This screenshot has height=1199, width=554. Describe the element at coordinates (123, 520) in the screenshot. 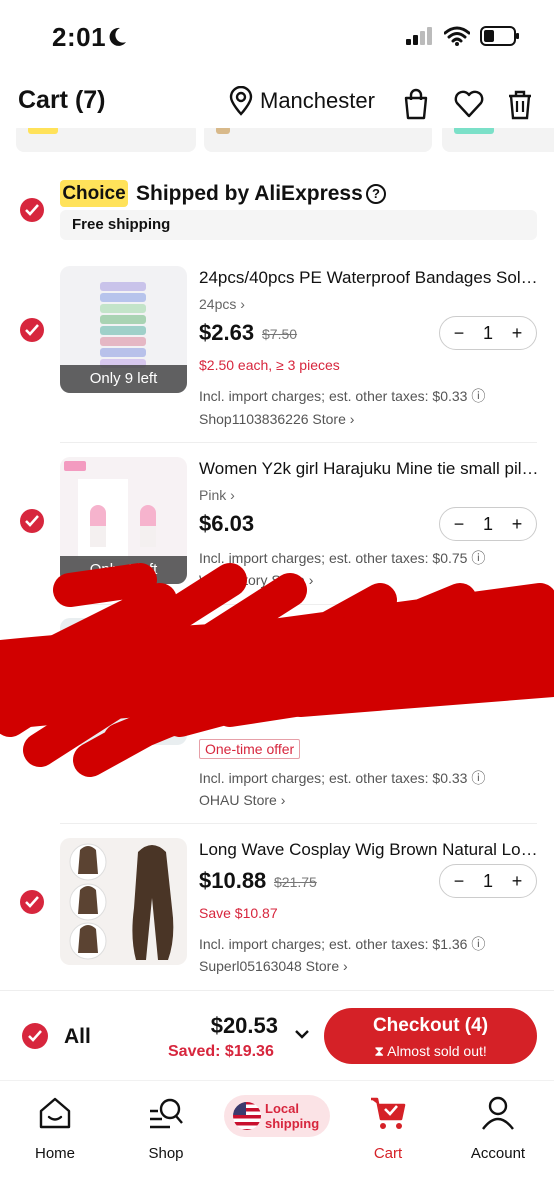

I see `product-image: Only 4 left` at that location.